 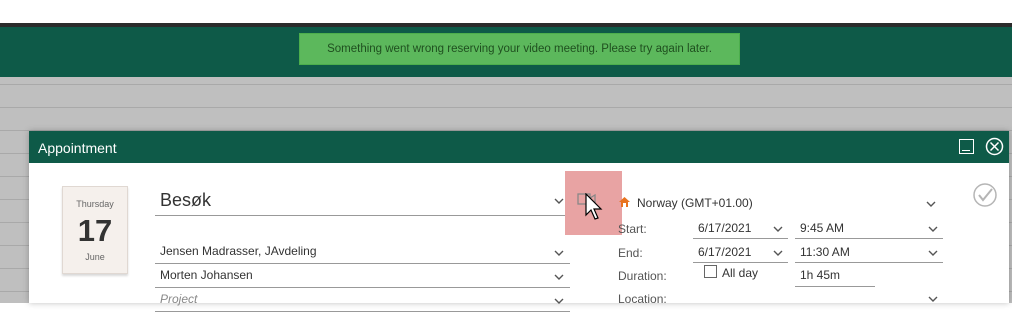 I want to click on home-icon, so click(x=624, y=202).